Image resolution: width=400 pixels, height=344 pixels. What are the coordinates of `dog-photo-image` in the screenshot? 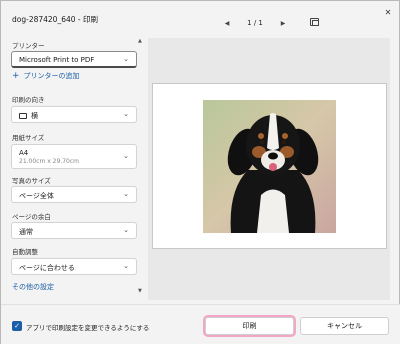 It's located at (269, 166).